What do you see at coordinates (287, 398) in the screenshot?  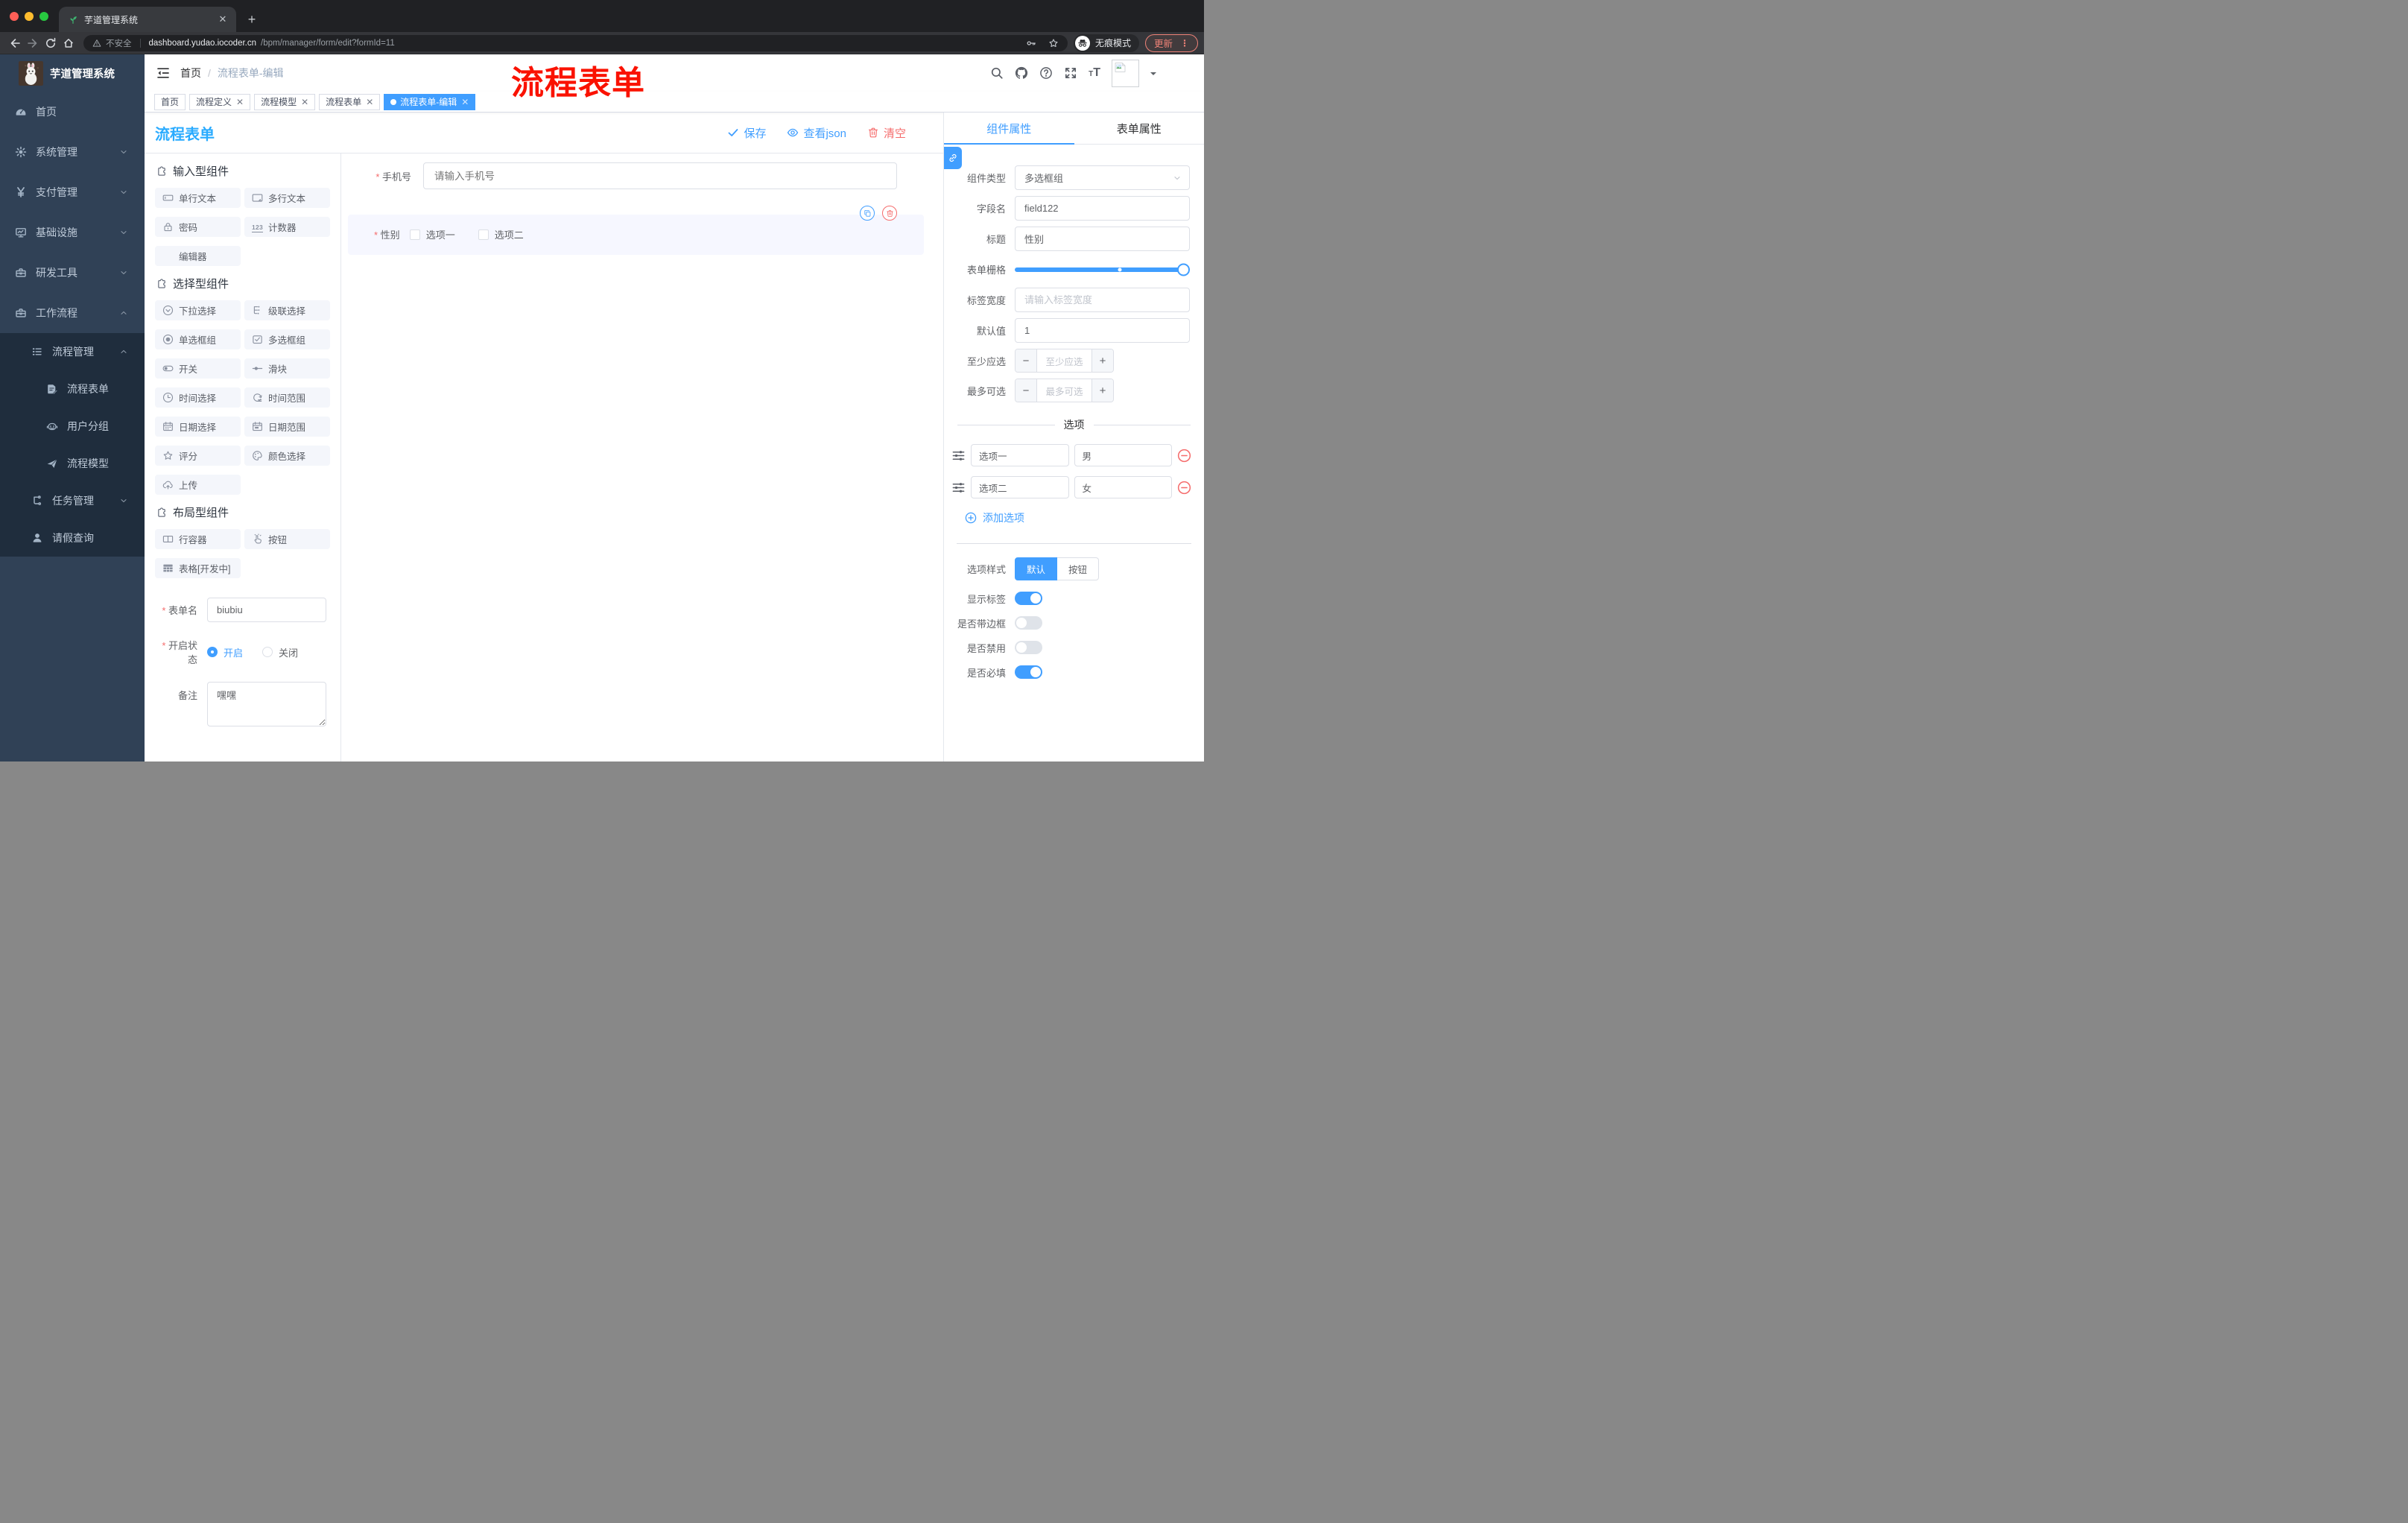 I see `palette-item-时间范围: 时间范围` at bounding box center [287, 398].